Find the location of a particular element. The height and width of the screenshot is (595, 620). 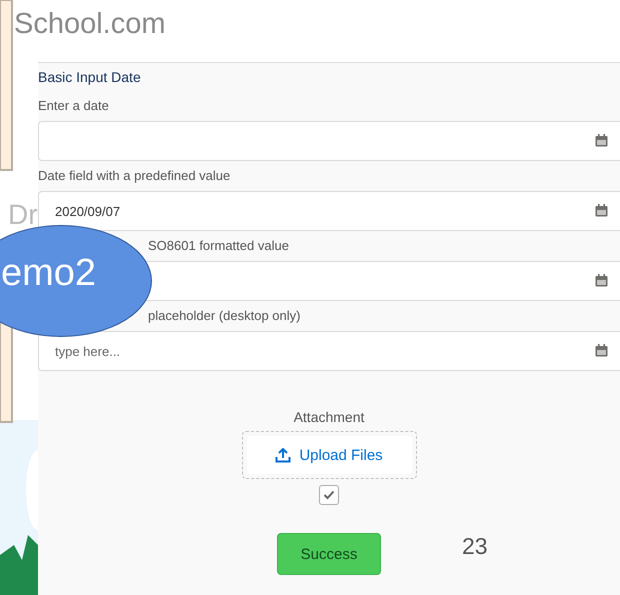

field-label: SO8601 formatted value is located at coordinates (218, 245).